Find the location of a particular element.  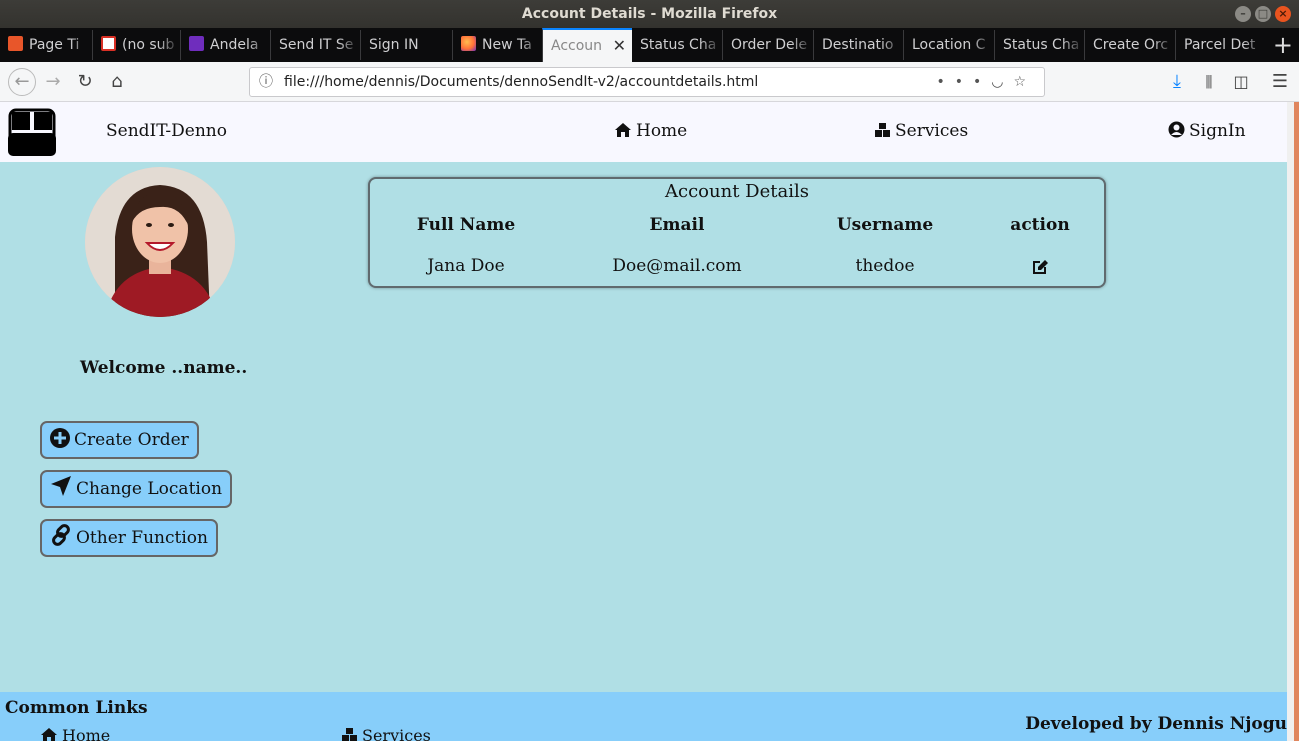

tab-sign-in: Sign IN is located at coordinates (406, 45).